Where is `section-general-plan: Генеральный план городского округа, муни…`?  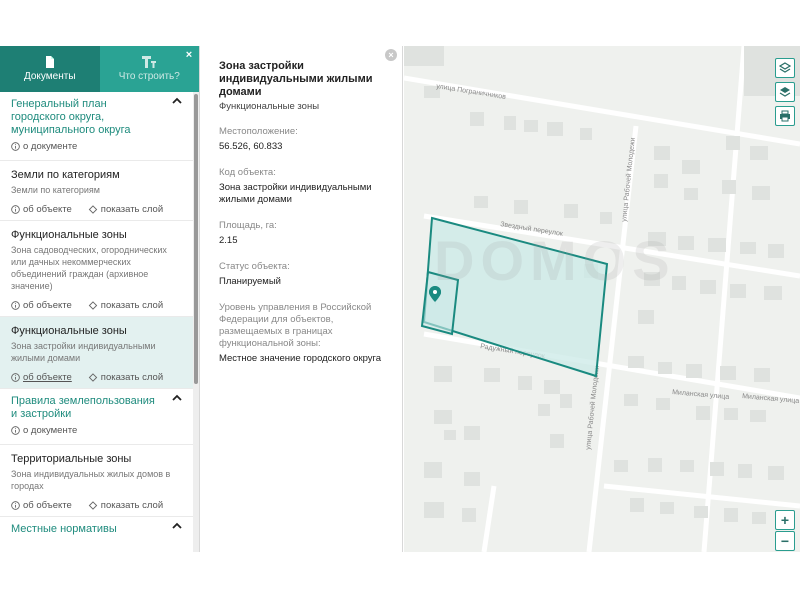
section-general-plan: Генеральный план городского округа, муни… is located at coordinates (97, 126).